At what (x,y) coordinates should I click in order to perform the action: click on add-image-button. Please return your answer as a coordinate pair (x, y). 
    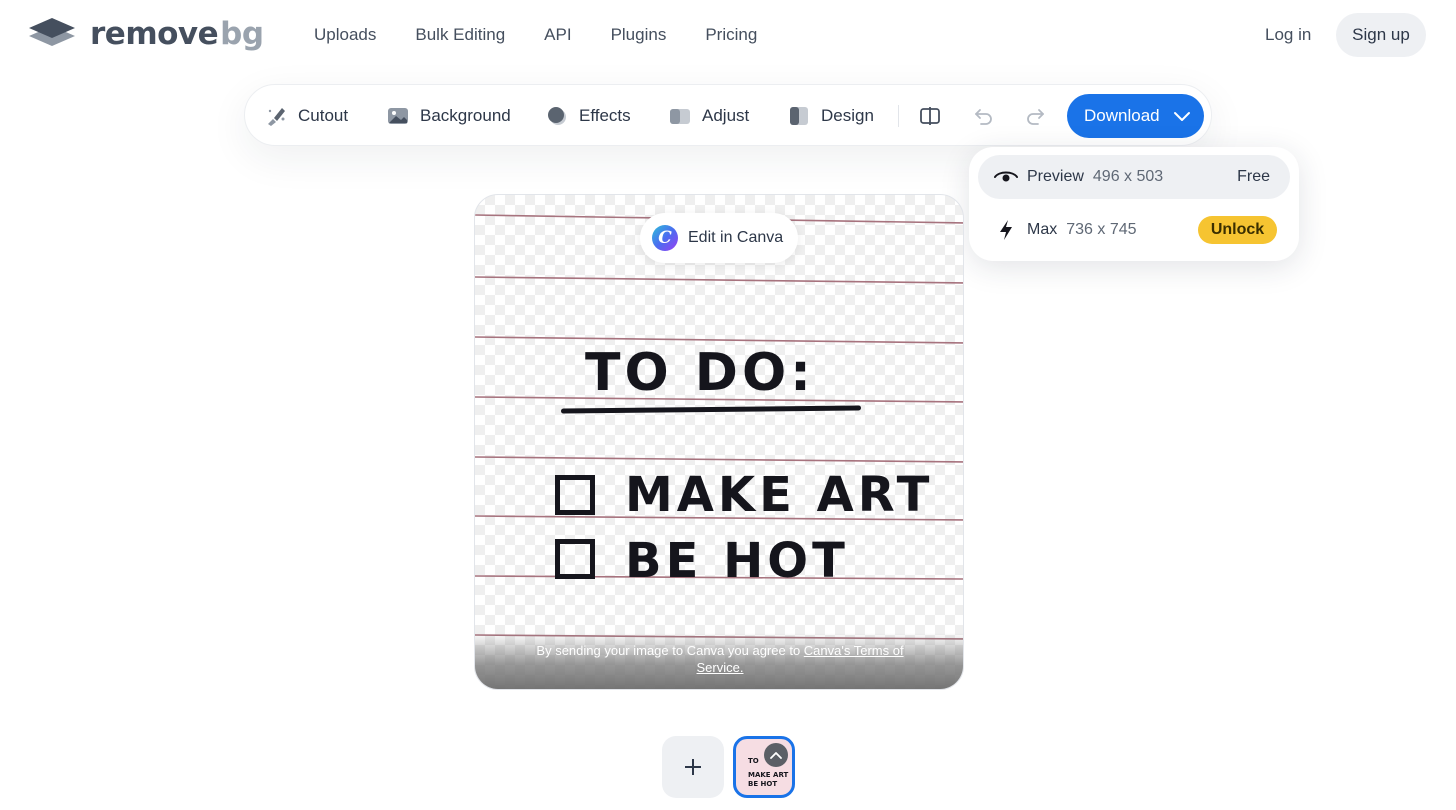
    Looking at the image, I should click on (693, 767).